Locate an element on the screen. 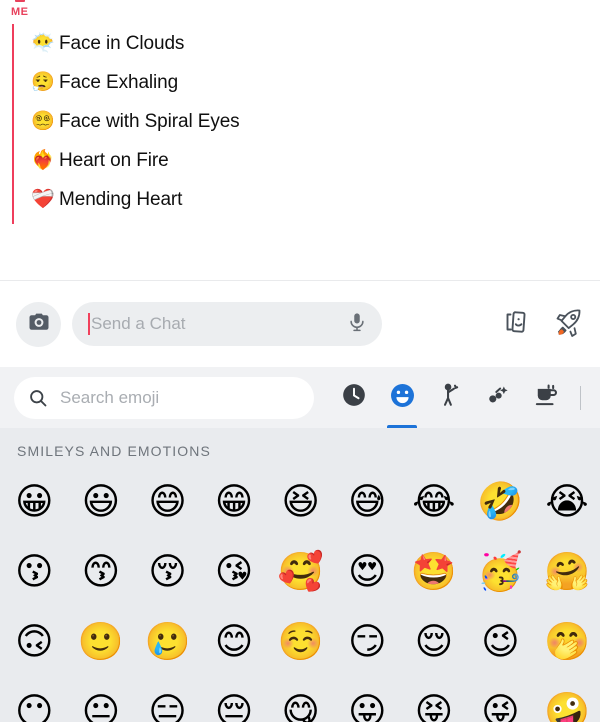 The image size is (600, 722). emoji-button: 😶 is located at coordinates (34, 699).